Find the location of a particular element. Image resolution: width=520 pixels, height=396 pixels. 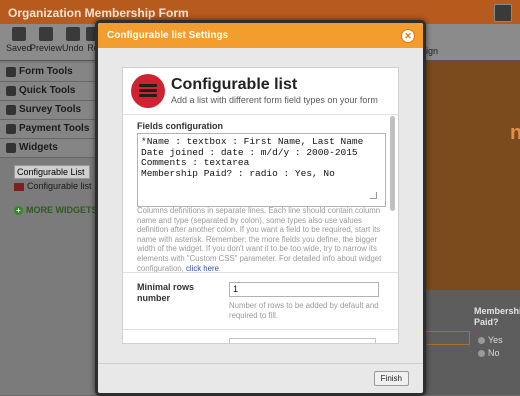

min-rows-label: Minimal rows number is located at coordinates (166, 292).